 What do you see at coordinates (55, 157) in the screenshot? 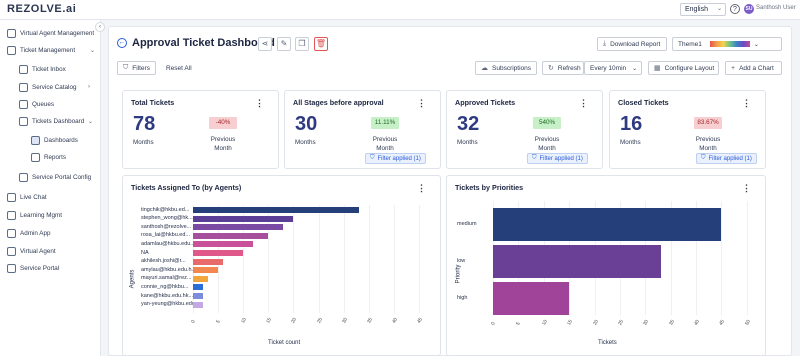
I see `sidebar-item-label: Reports` at bounding box center [55, 157].